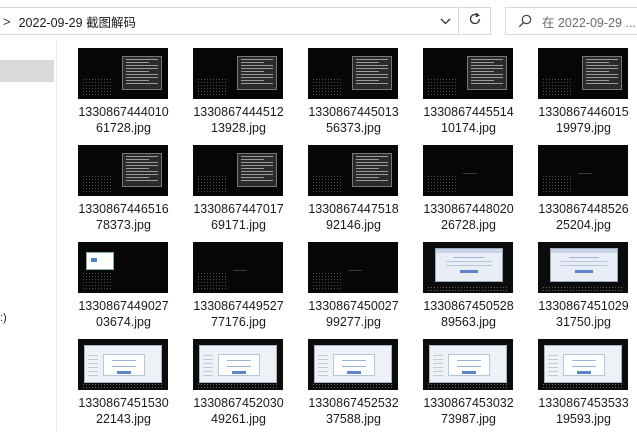  What do you see at coordinates (353, 128) in the screenshot?
I see `file-name-line2: 56373.jpg` at bounding box center [353, 128].